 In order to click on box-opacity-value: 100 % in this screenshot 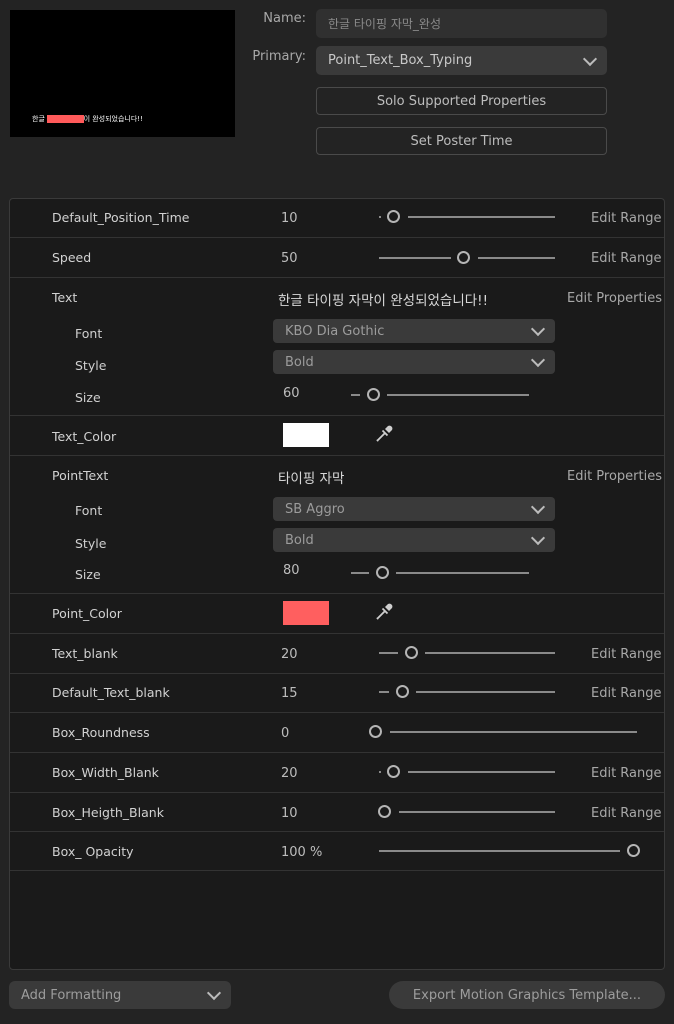, I will do `click(301, 852)`.